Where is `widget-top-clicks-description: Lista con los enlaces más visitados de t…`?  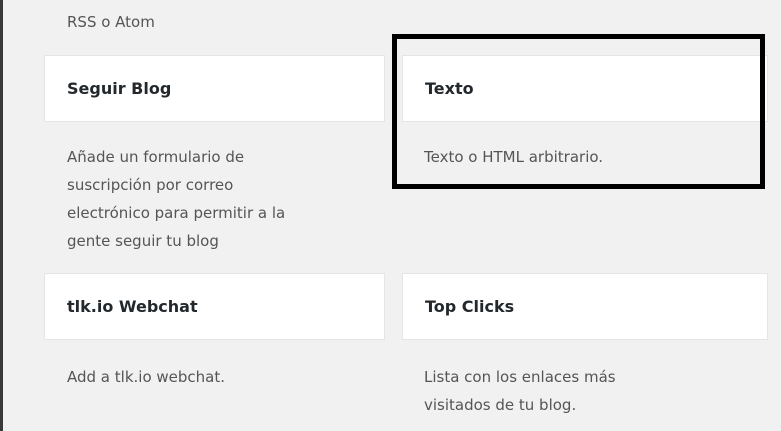 widget-top-clicks-description: Lista con los enlaces más visitados de t… is located at coordinates (520, 391).